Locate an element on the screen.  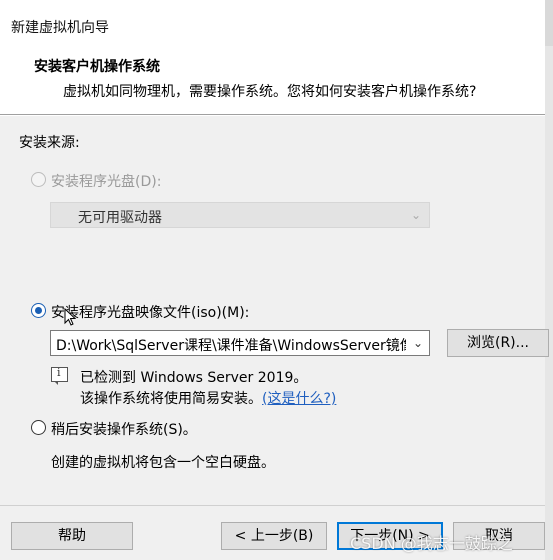
detected-os-text: 已检测到 Windows Server 2019。 is located at coordinates (194, 378).